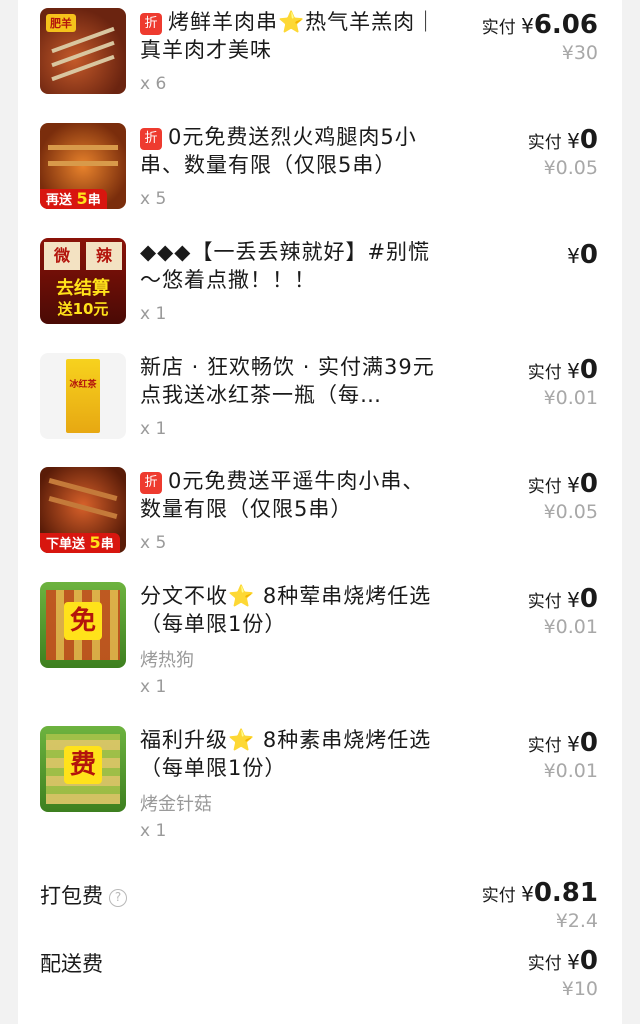 This screenshot has height=1024, width=640. I want to click on product-image: 下单送 5串, so click(83, 510).